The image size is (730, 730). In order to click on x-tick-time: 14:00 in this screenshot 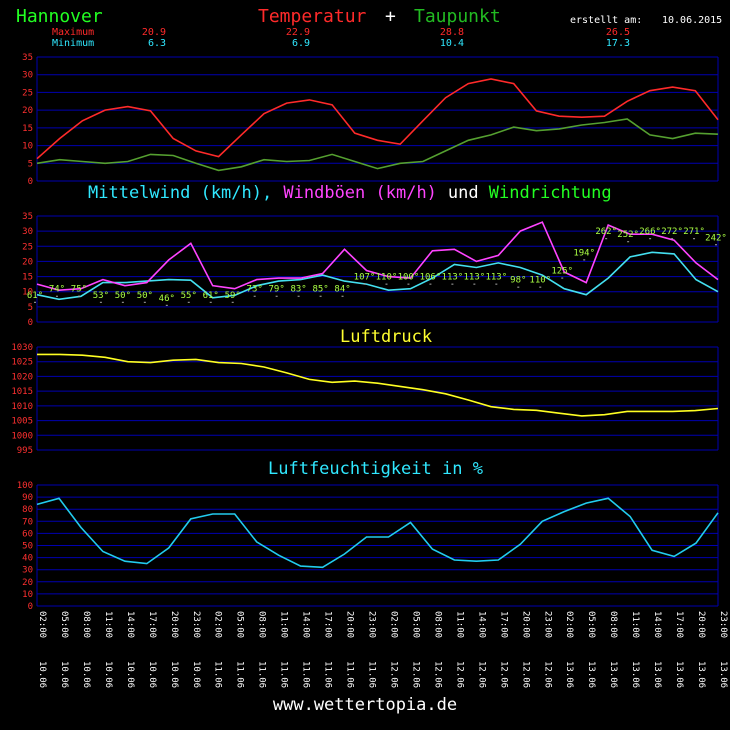, I will do `click(657, 624)`.